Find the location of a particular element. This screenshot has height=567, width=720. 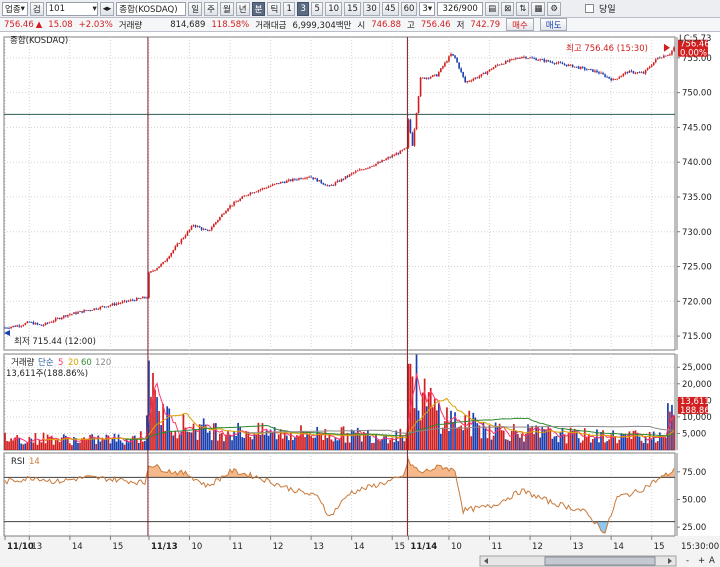

data-icon: ▤ is located at coordinates (492, 8).